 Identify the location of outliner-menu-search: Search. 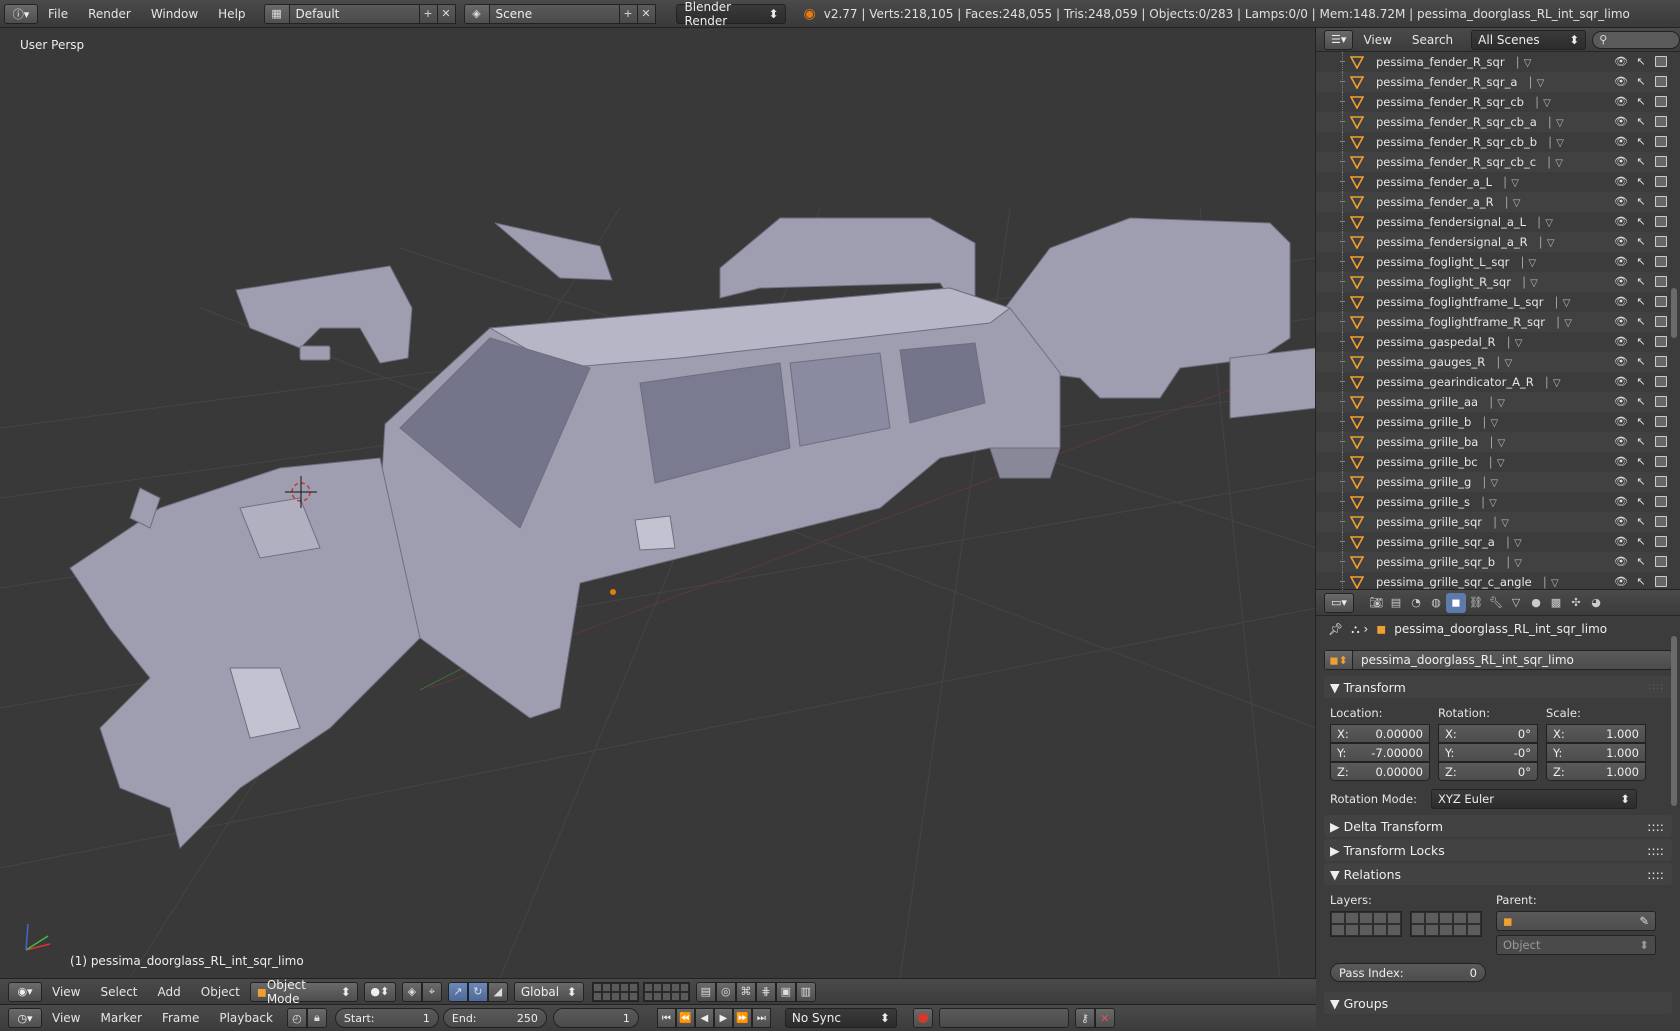
(1432, 40).